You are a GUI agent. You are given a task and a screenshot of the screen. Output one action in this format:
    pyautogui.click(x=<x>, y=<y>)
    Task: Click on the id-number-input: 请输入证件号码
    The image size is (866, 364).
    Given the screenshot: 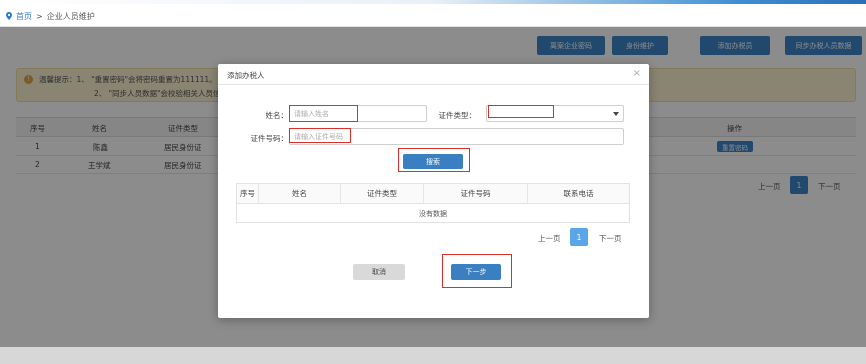 What is the action you would take?
    pyautogui.click(x=456, y=136)
    